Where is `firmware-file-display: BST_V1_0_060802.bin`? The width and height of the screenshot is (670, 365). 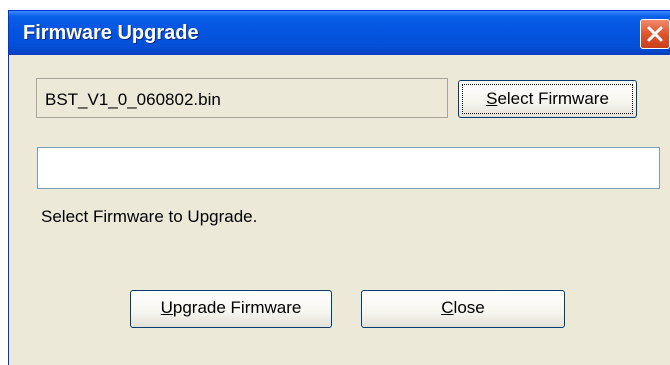
firmware-file-display: BST_V1_0_060802.bin is located at coordinates (242, 98).